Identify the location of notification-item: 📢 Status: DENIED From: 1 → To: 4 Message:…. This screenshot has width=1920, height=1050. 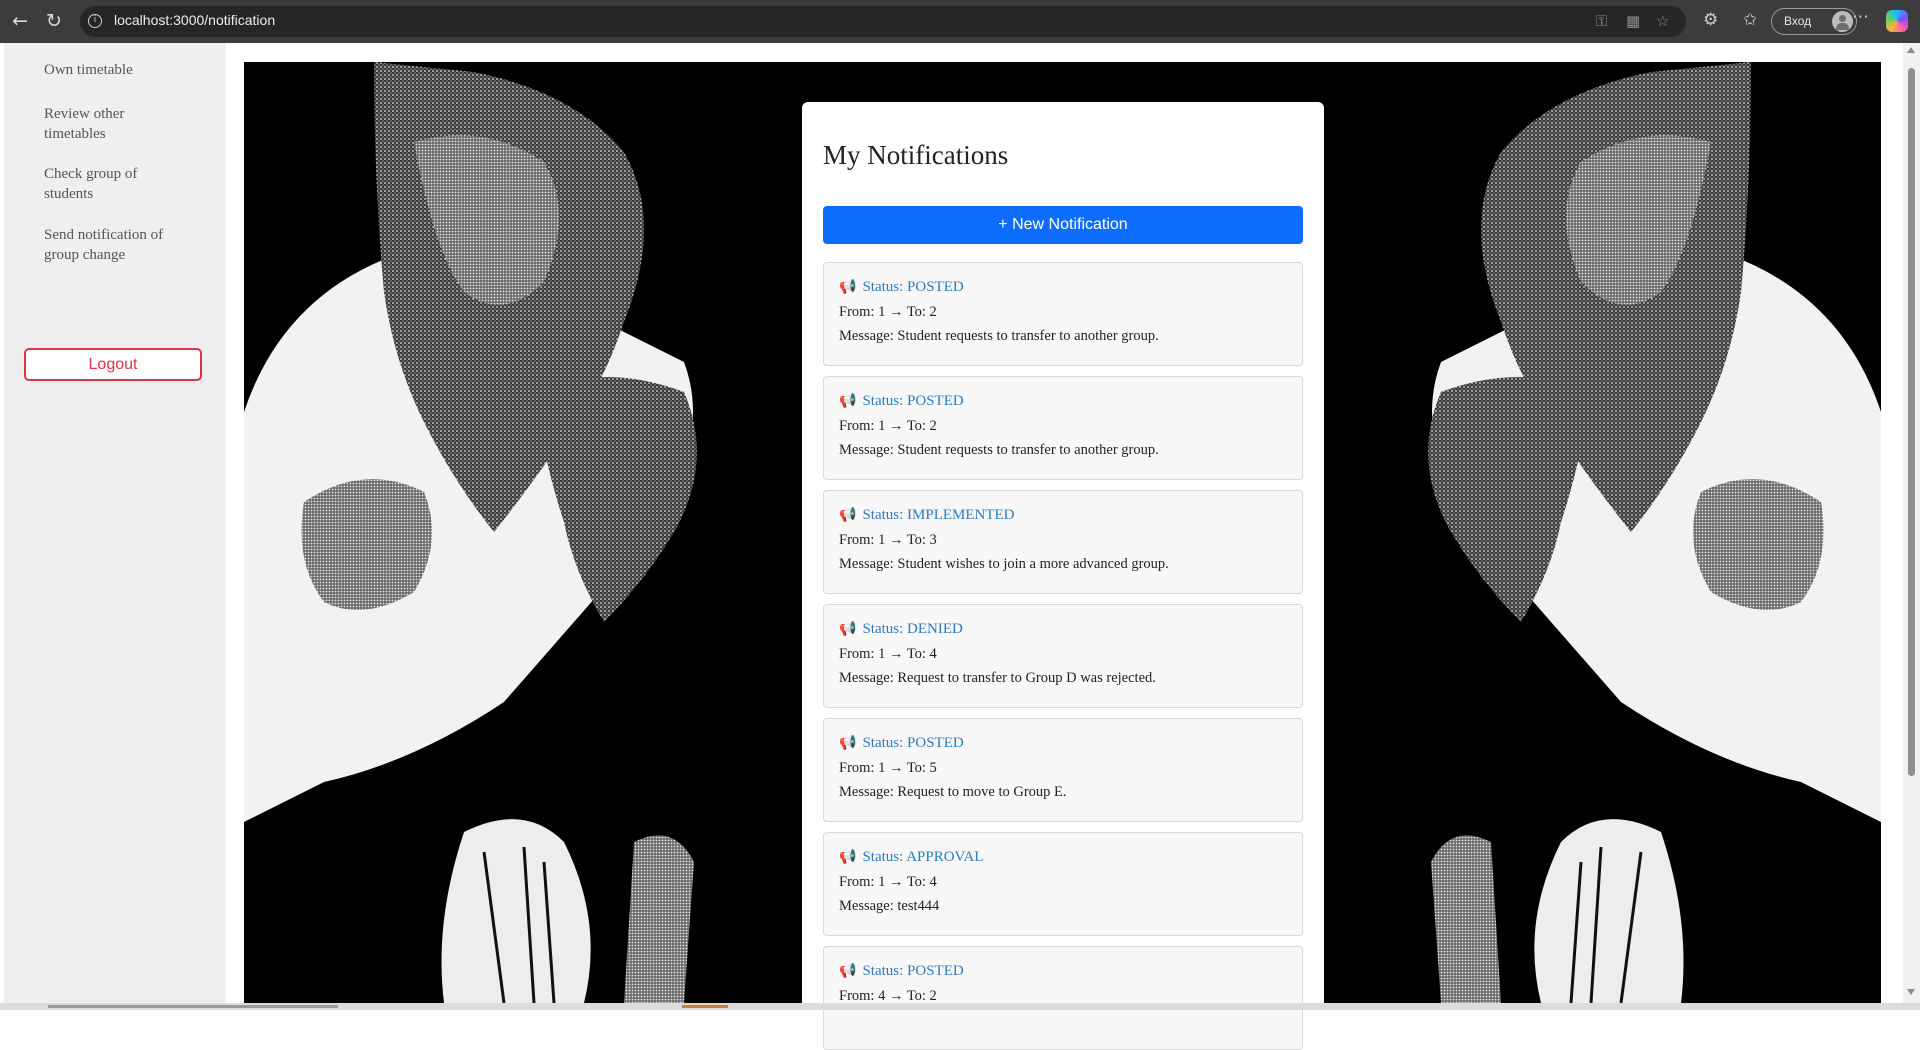
(1063, 656).